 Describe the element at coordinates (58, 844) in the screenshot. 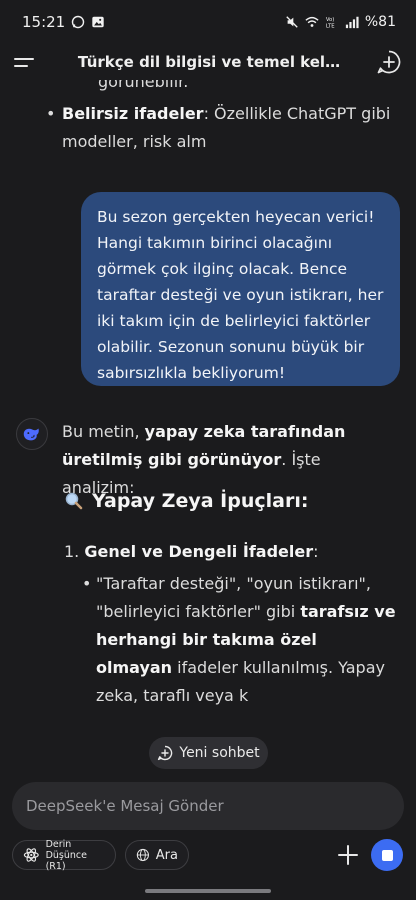

I see `deep-think-line1: Derin` at that location.